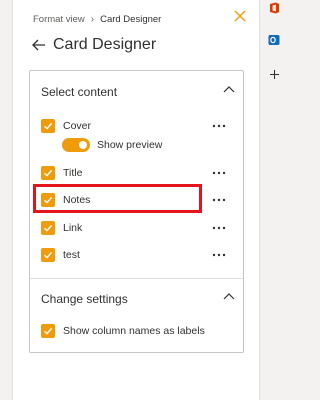 This screenshot has width=320, height=400. I want to click on test-item: test, so click(60, 255).